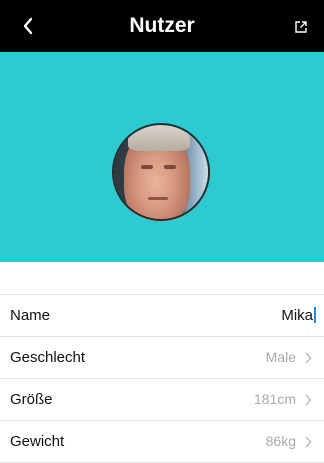 This screenshot has height=463, width=324. Describe the element at coordinates (31, 399) in the screenshot. I see `height-label: Größe` at that location.